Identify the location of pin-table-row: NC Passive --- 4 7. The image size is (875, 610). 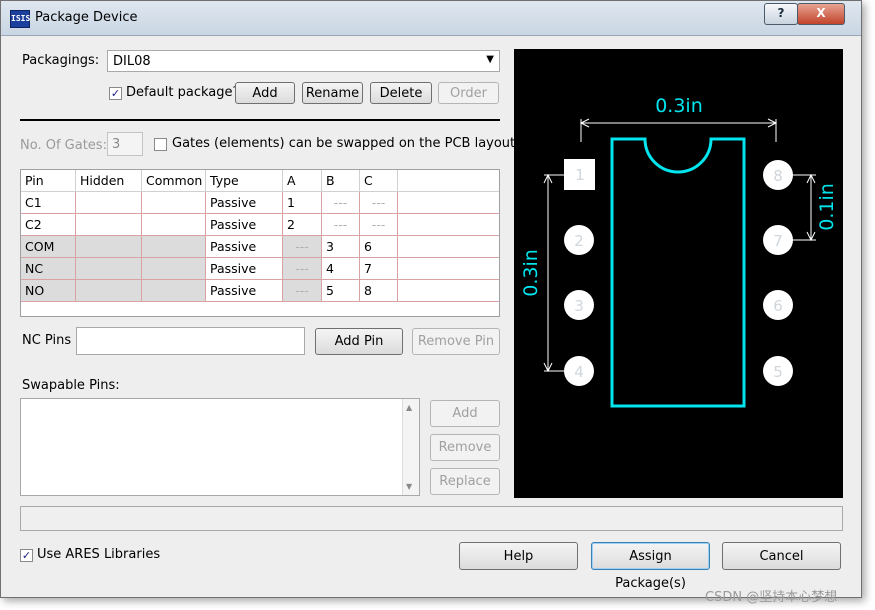
(260, 269).